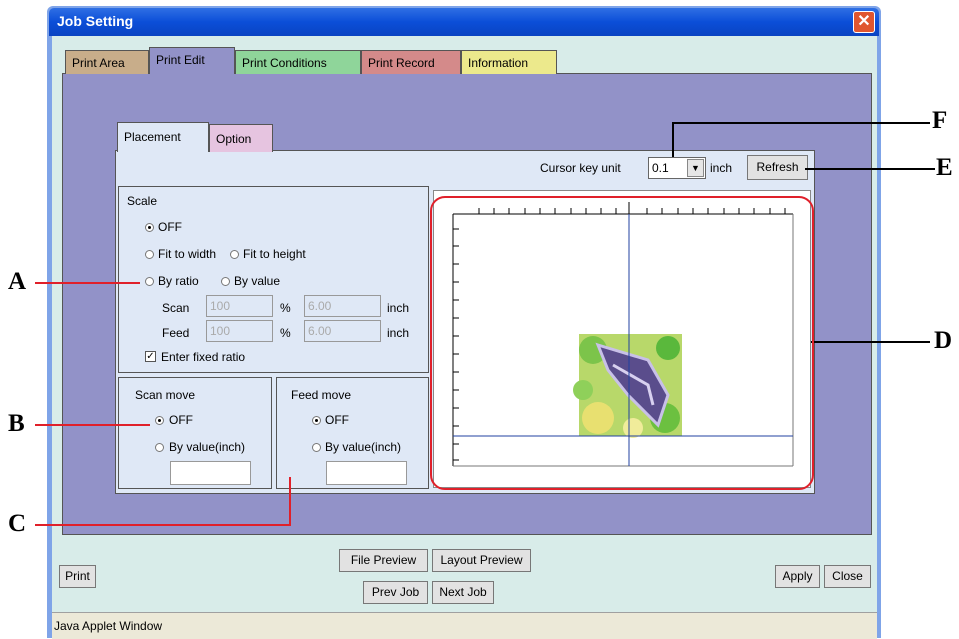 The width and height of the screenshot is (959, 639). What do you see at coordinates (801, 139) in the screenshot?
I see `callout-line-f` at bounding box center [801, 139].